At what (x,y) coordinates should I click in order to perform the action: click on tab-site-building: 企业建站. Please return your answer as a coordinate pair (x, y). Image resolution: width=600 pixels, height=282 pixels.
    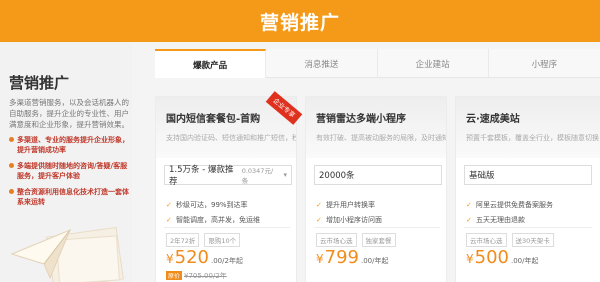
    Looking at the image, I should click on (433, 63).